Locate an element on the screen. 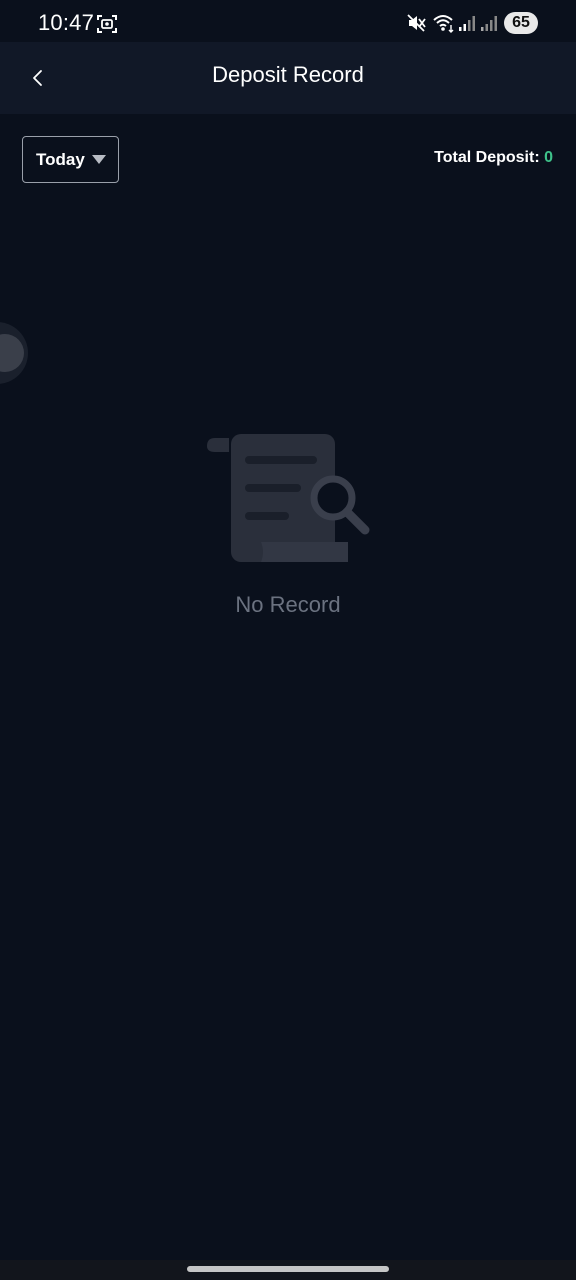 This screenshot has width=576, height=1280. wifi-icon is located at coordinates (443, 24).